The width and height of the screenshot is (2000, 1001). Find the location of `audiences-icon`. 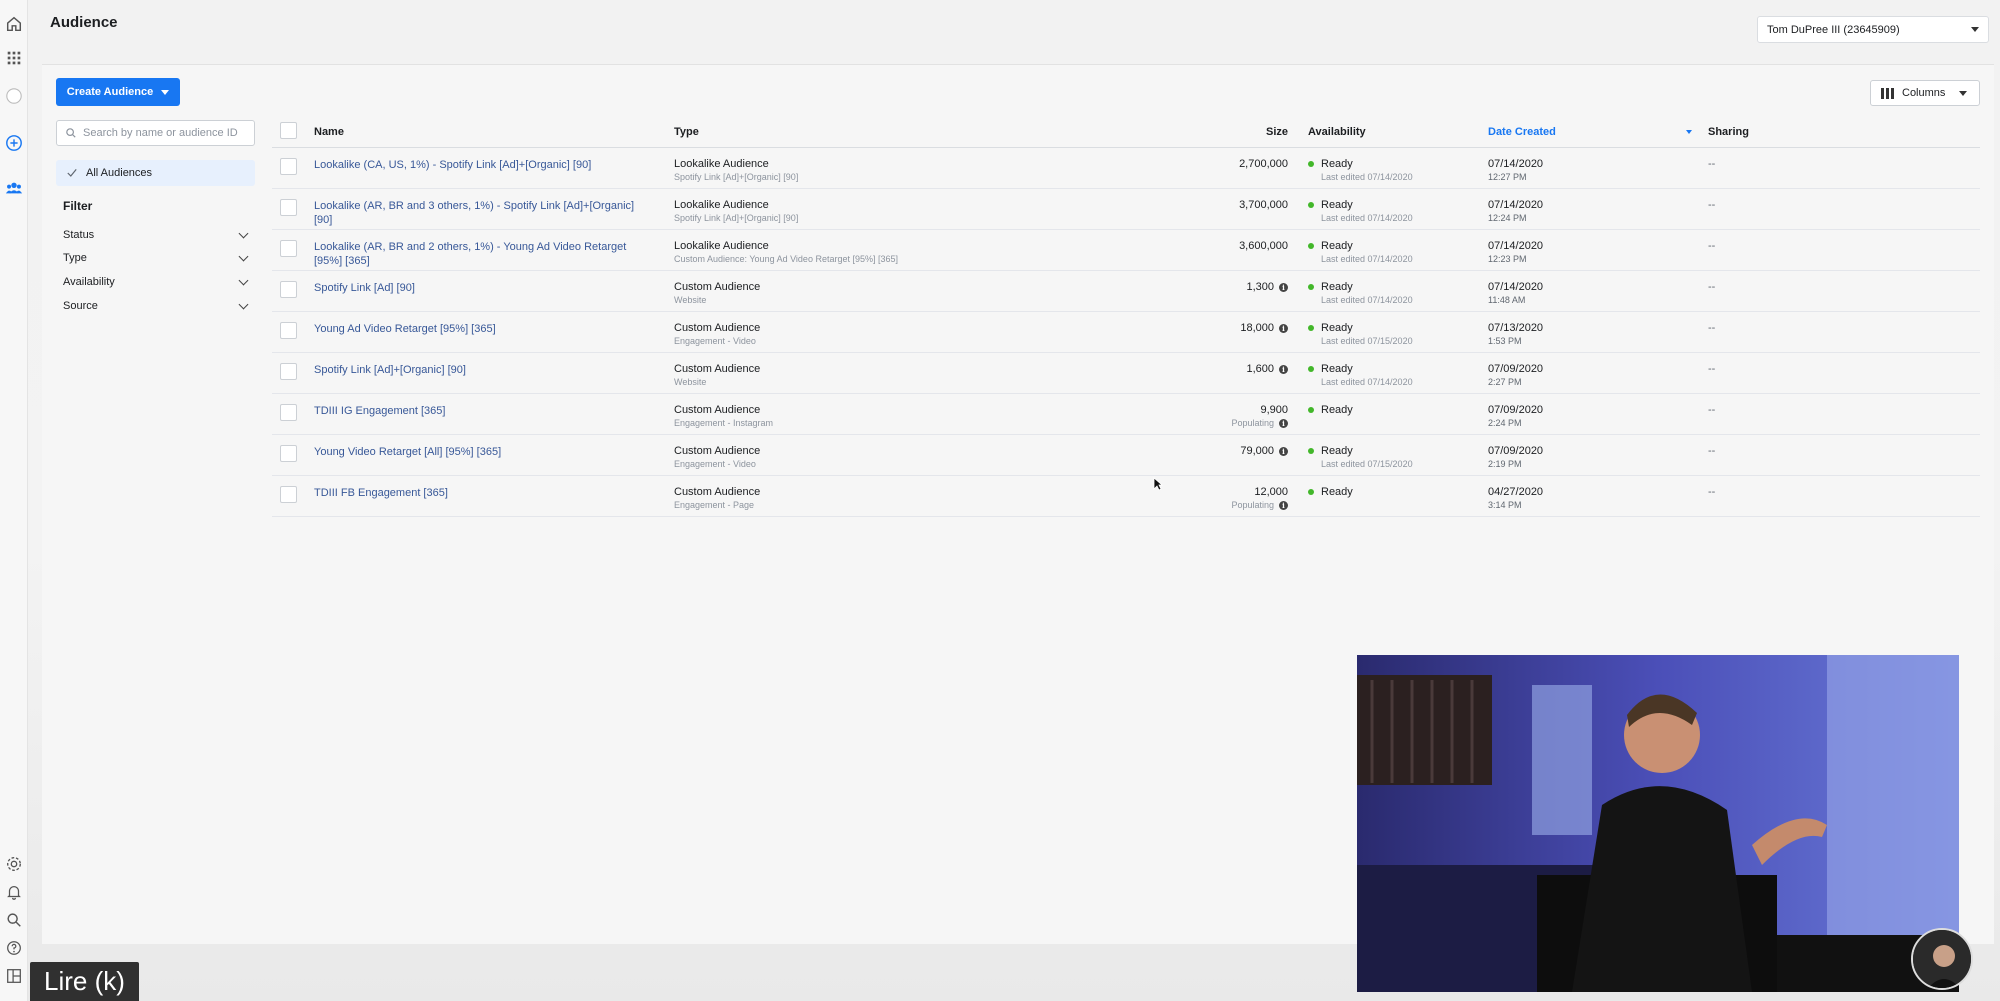

audiences-icon is located at coordinates (14, 188).